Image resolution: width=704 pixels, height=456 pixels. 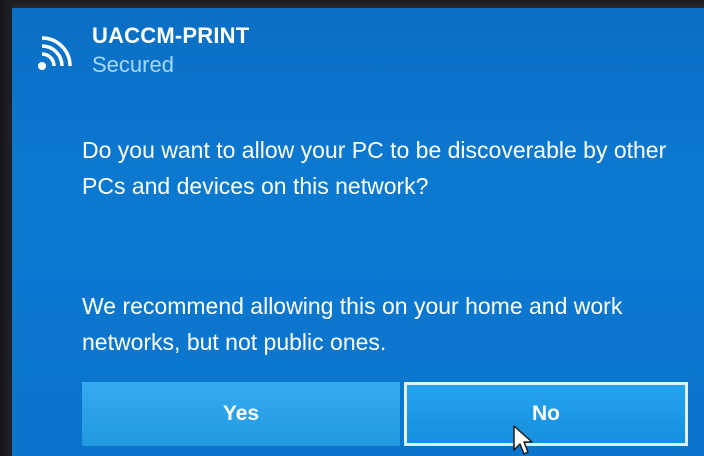 What do you see at coordinates (133, 64) in the screenshot?
I see `network-status: Secured` at bounding box center [133, 64].